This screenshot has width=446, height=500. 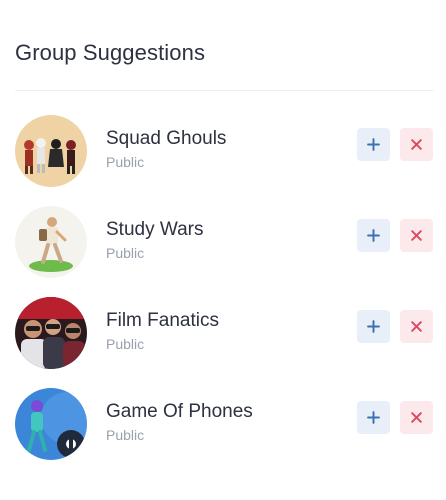 What do you see at coordinates (155, 229) in the screenshot?
I see `group-name: Study Wars` at bounding box center [155, 229].